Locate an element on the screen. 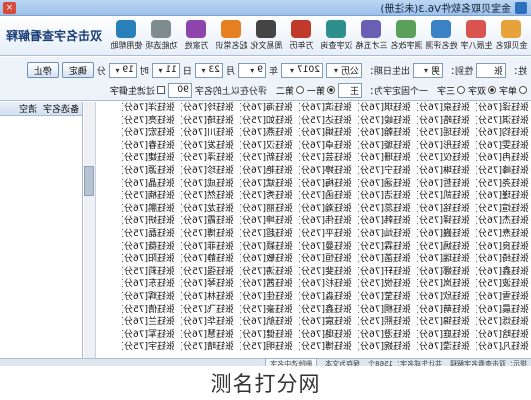 The height and width of the screenshot is (400, 531). name-item: 张钰钧[76分] is located at coordinates (502, 133).